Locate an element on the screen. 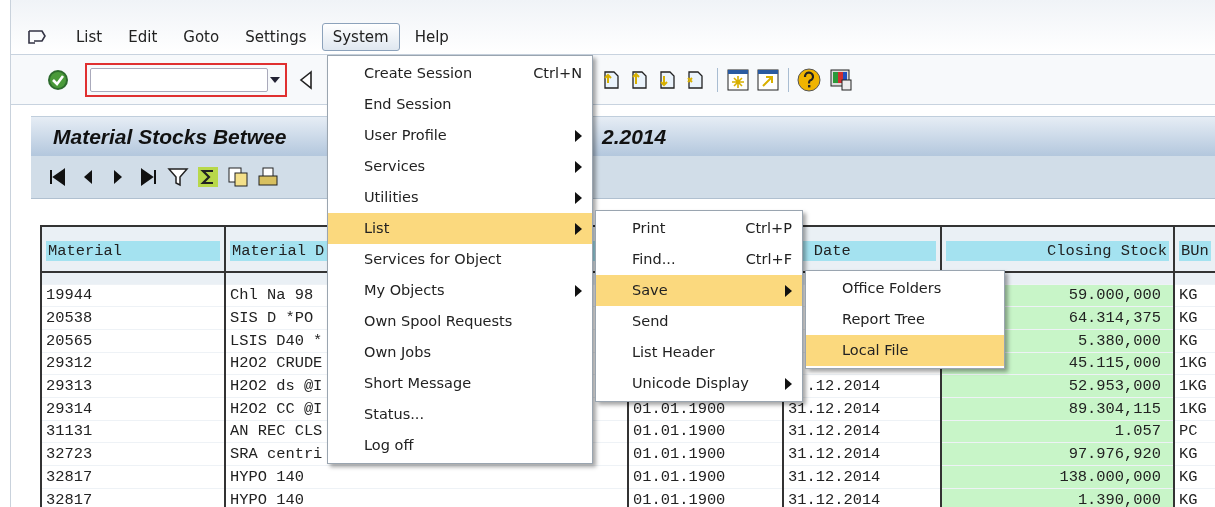  menu-item: Send is located at coordinates (699, 321).